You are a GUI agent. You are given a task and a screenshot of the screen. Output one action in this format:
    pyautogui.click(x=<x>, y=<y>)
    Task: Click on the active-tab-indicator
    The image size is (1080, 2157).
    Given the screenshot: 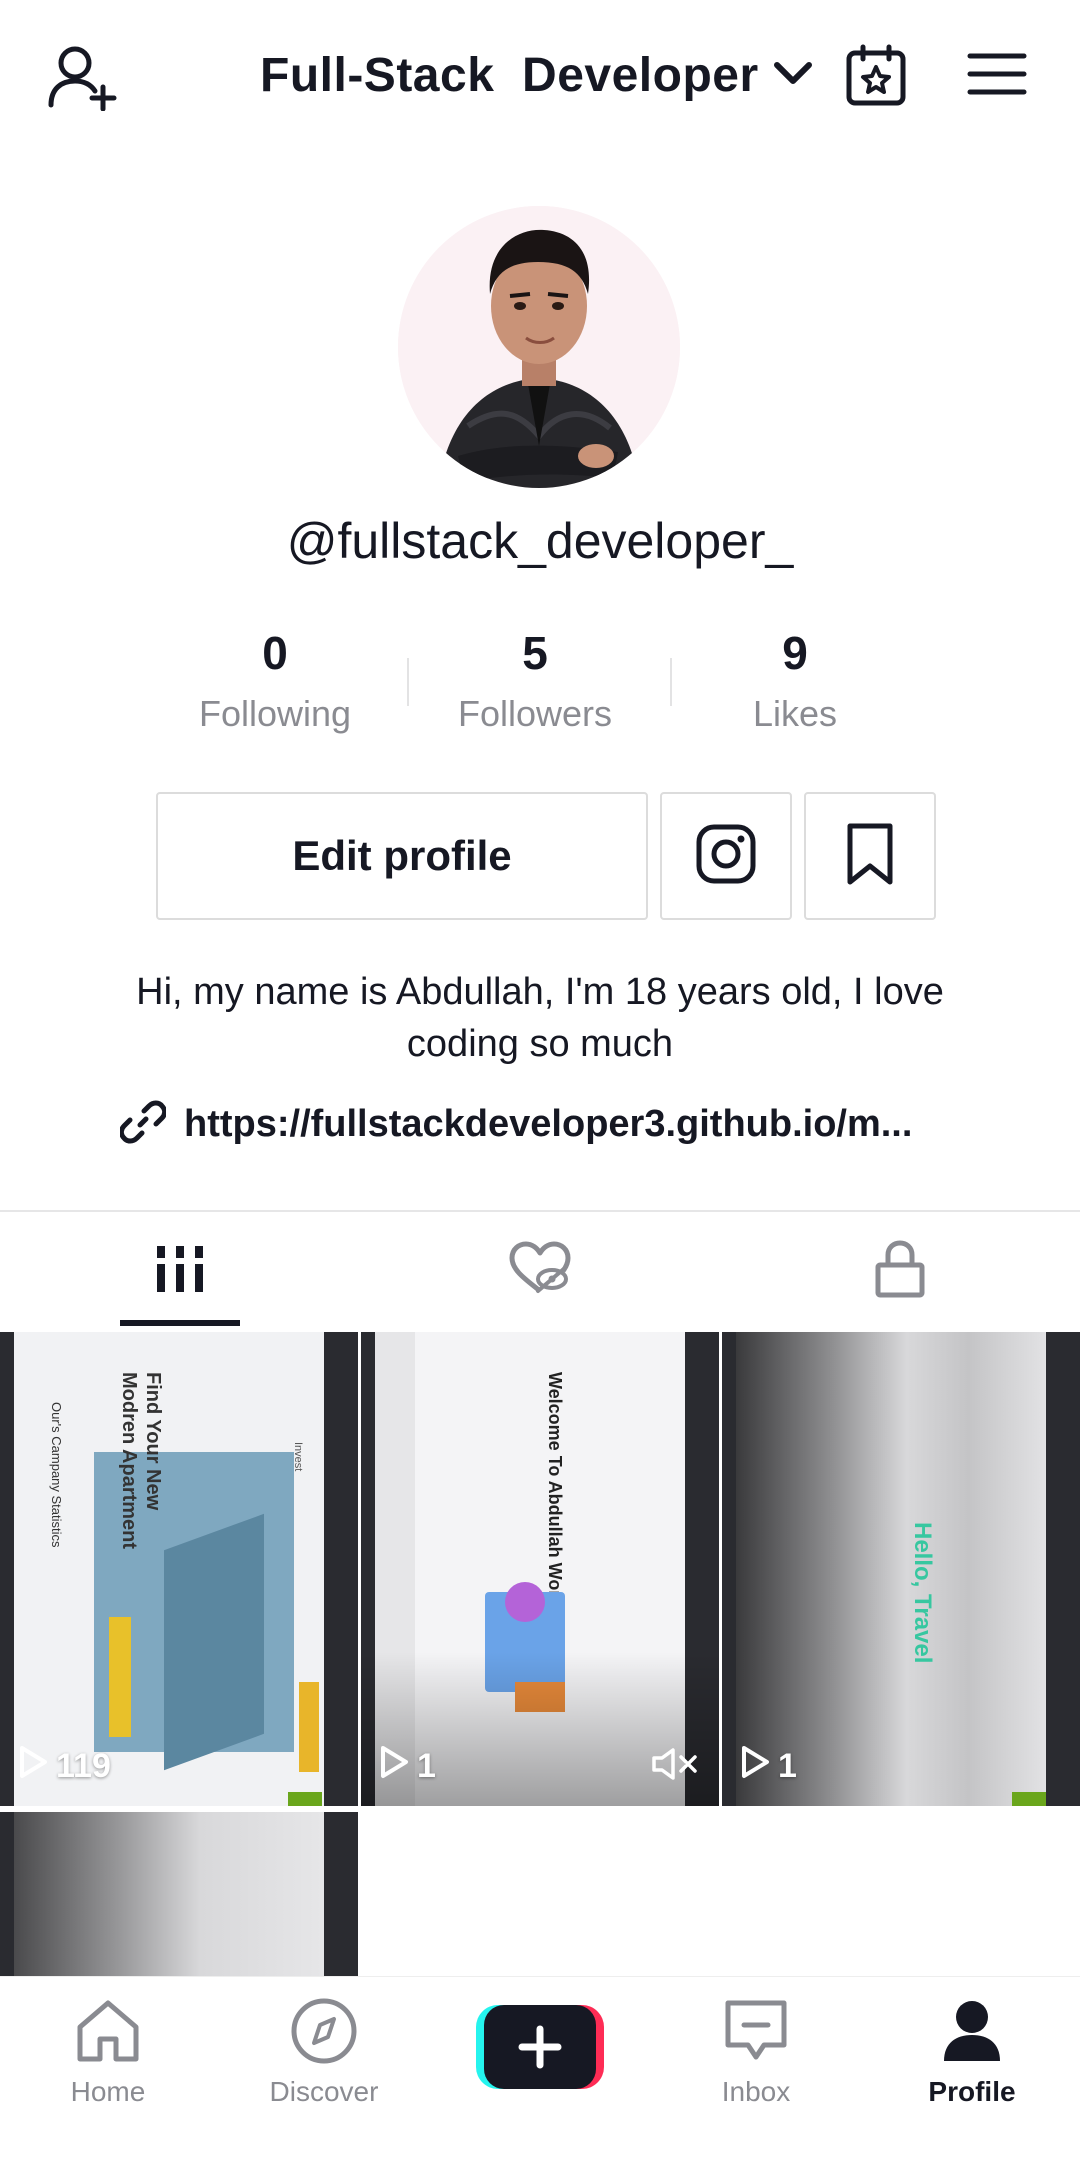 What is the action you would take?
    pyautogui.click(x=180, y=1323)
    